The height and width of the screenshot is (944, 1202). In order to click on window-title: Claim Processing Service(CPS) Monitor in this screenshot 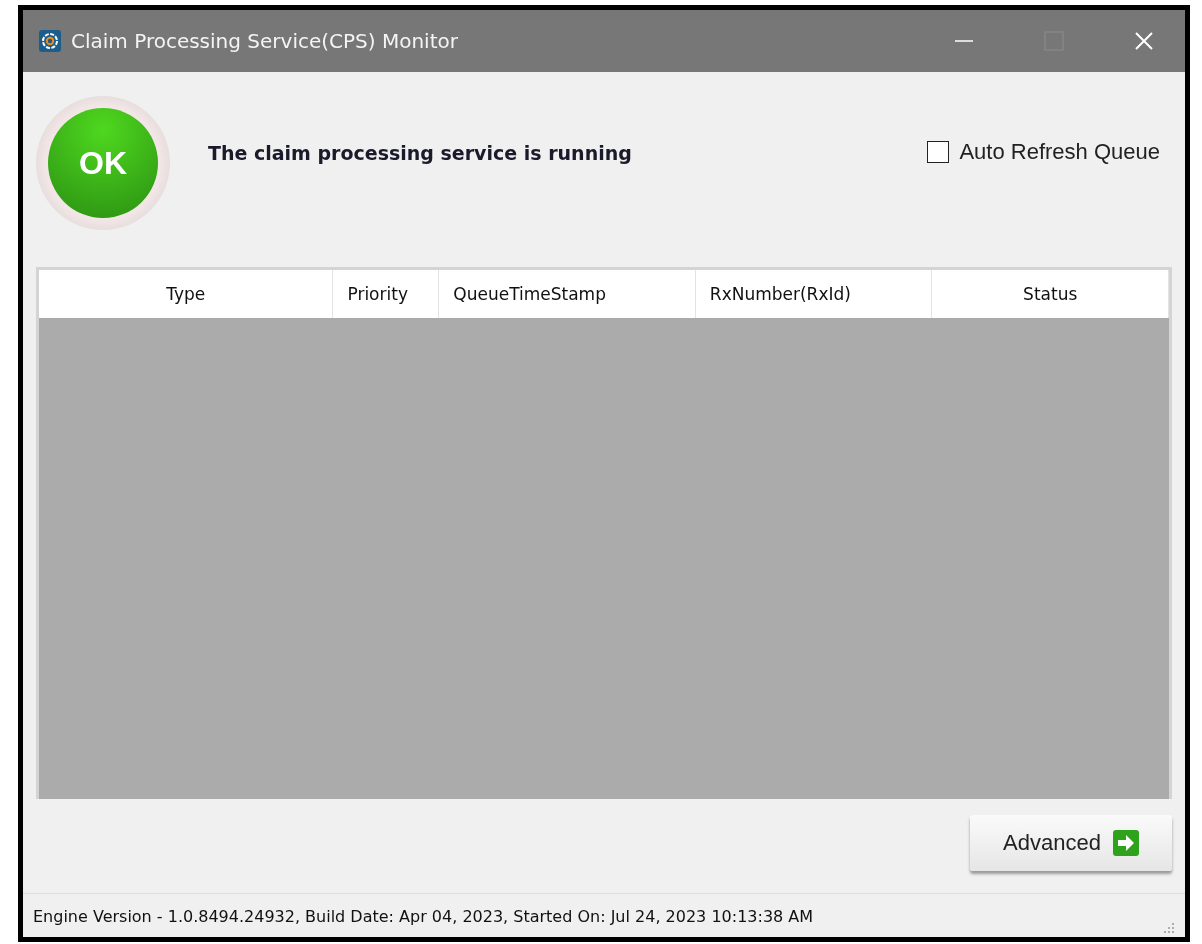, I will do `click(264, 41)`.